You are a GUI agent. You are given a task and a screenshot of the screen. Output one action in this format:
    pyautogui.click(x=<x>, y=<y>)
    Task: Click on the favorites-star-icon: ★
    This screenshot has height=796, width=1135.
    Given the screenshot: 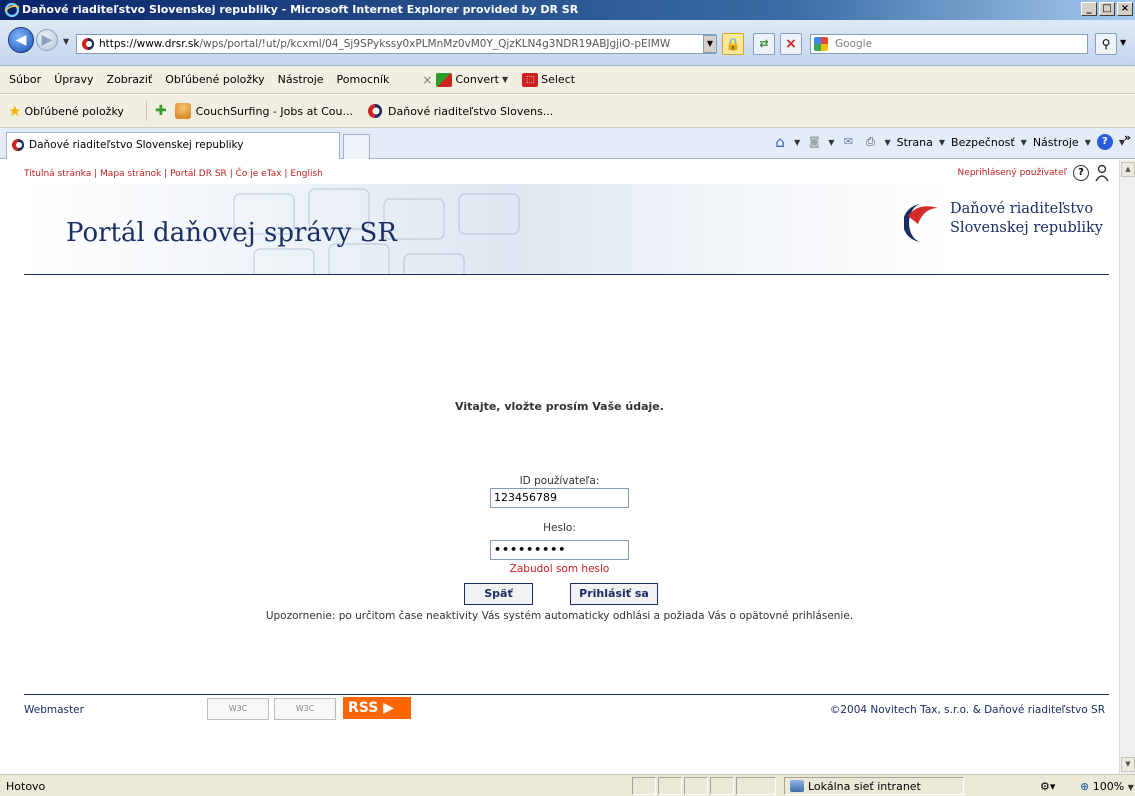 What is the action you would take?
    pyautogui.click(x=14, y=111)
    